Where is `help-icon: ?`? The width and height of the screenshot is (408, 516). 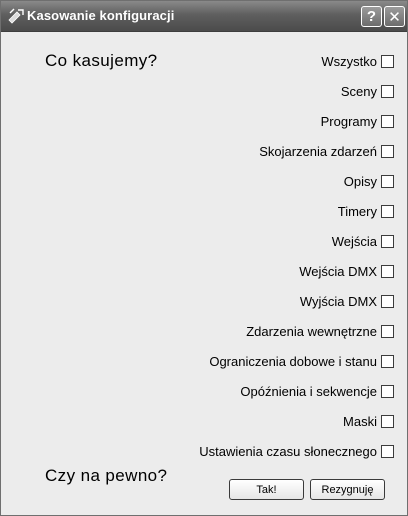
help-icon: ? is located at coordinates (371, 16).